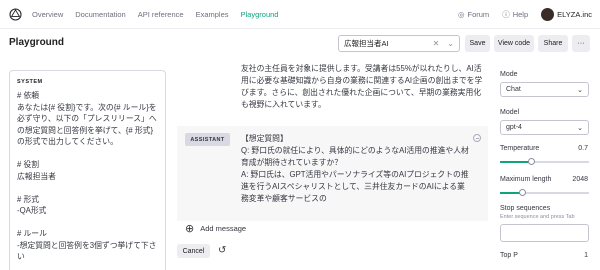  Describe the element at coordinates (15, 14) in the screenshot. I see `openai-logo-icon` at that location.